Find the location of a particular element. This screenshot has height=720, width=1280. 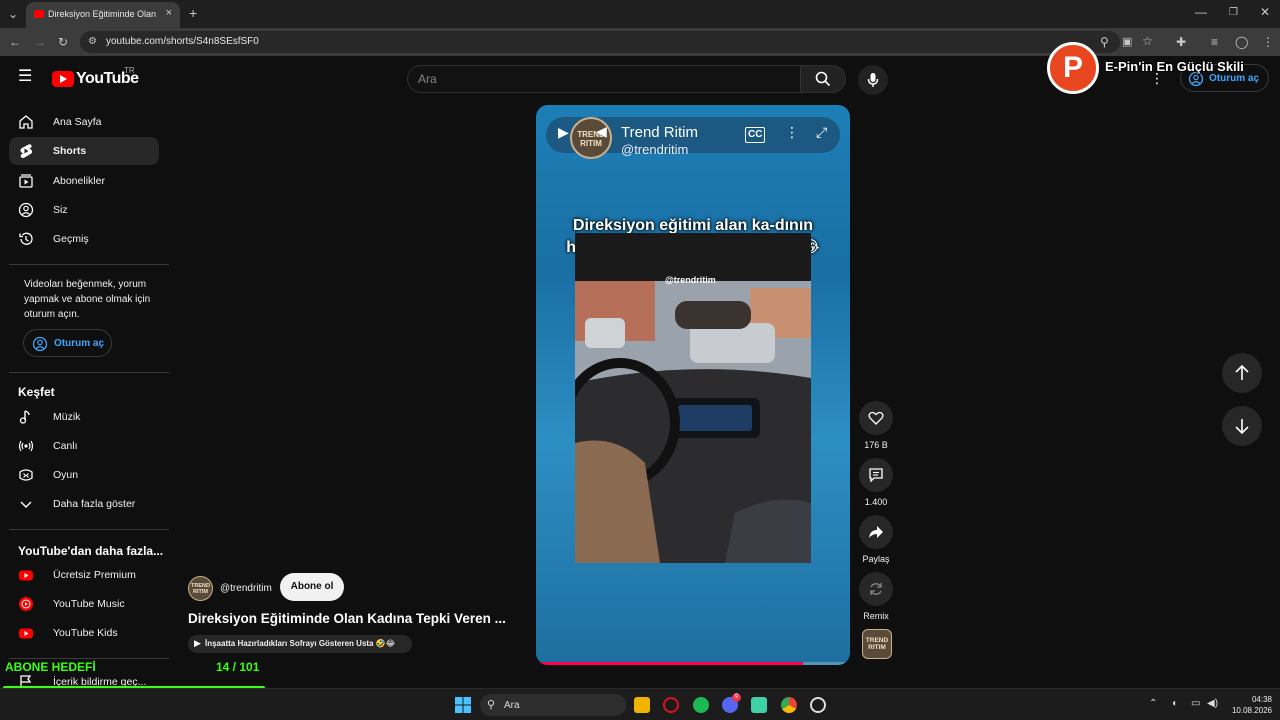

sidebar-item-label: Oyun is located at coordinates (66, 475).